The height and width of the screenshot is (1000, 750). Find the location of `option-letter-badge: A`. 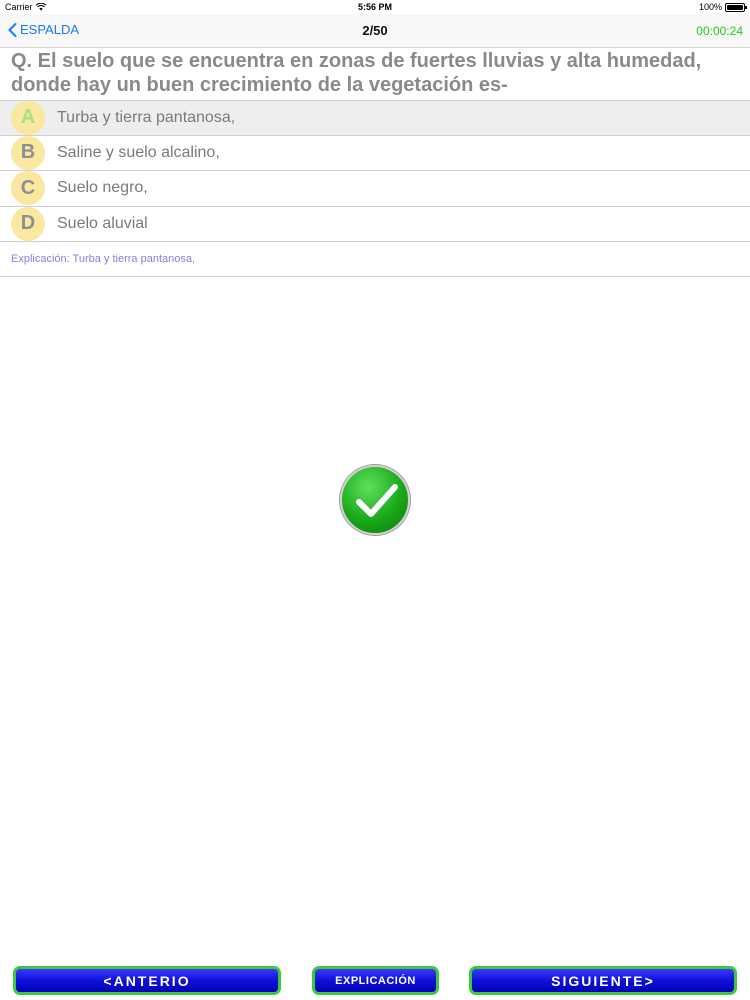

option-letter-badge: A is located at coordinates (28, 117).